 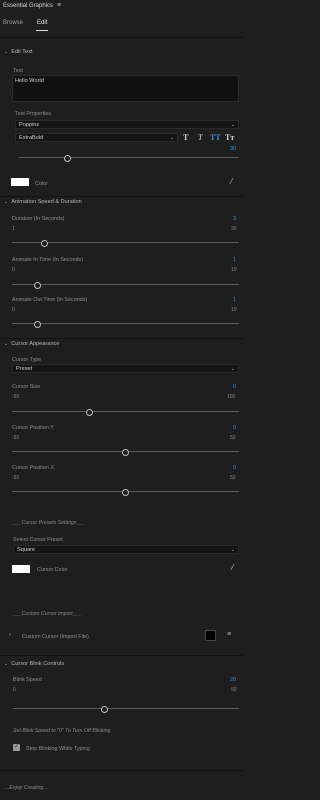 I want to click on chevron-right-icon: ›, so click(x=10, y=635).